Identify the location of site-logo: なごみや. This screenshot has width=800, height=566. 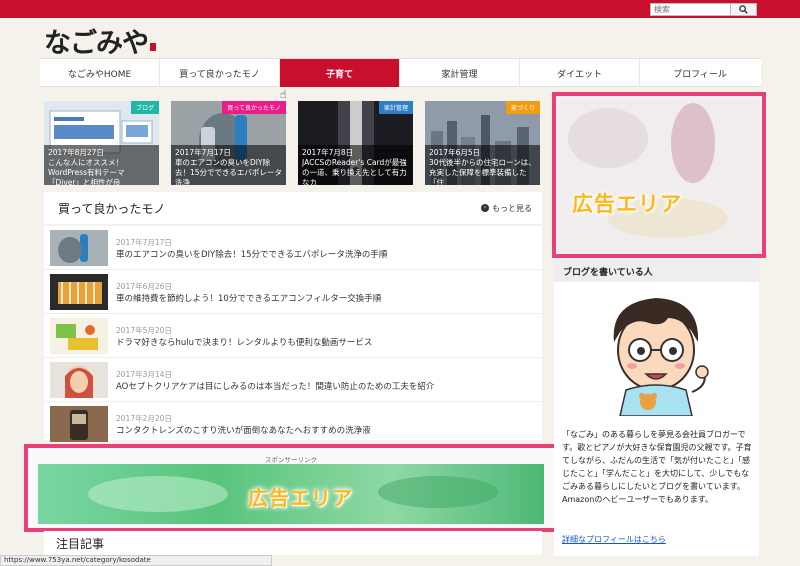
(100, 40).